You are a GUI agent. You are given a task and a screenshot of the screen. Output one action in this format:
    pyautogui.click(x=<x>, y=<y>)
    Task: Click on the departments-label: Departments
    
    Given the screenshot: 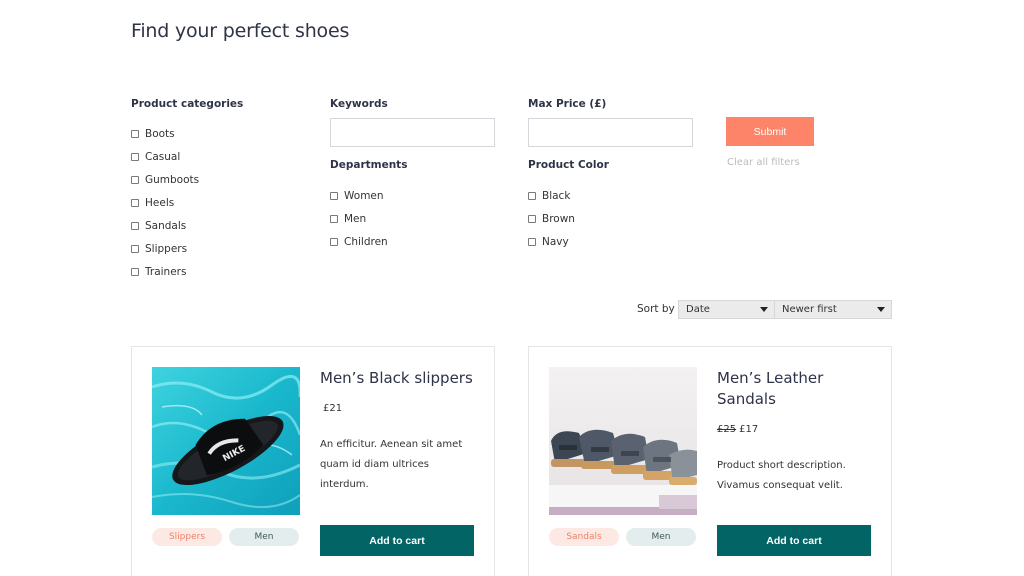 What is the action you would take?
    pyautogui.click(x=369, y=165)
    